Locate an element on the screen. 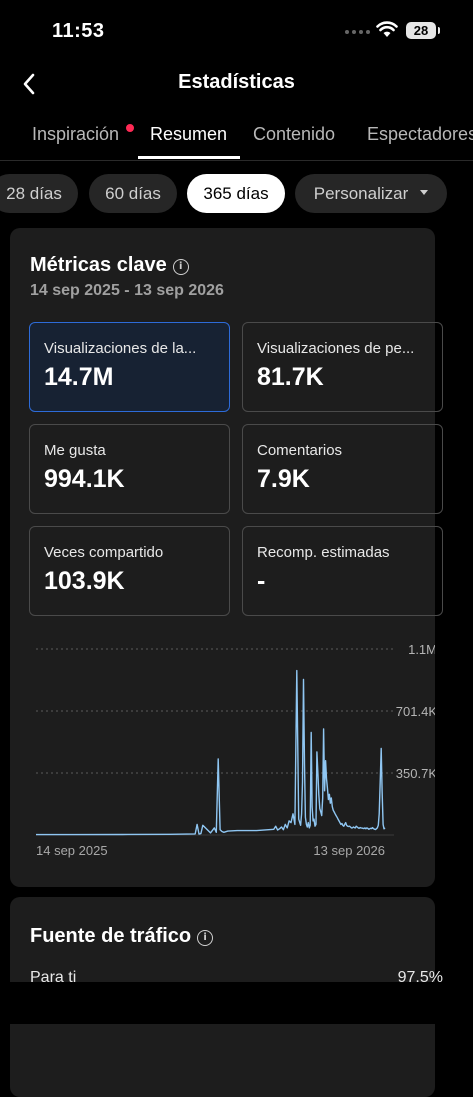  key-metrics-title: Métricas clave i is located at coordinates (109, 265).